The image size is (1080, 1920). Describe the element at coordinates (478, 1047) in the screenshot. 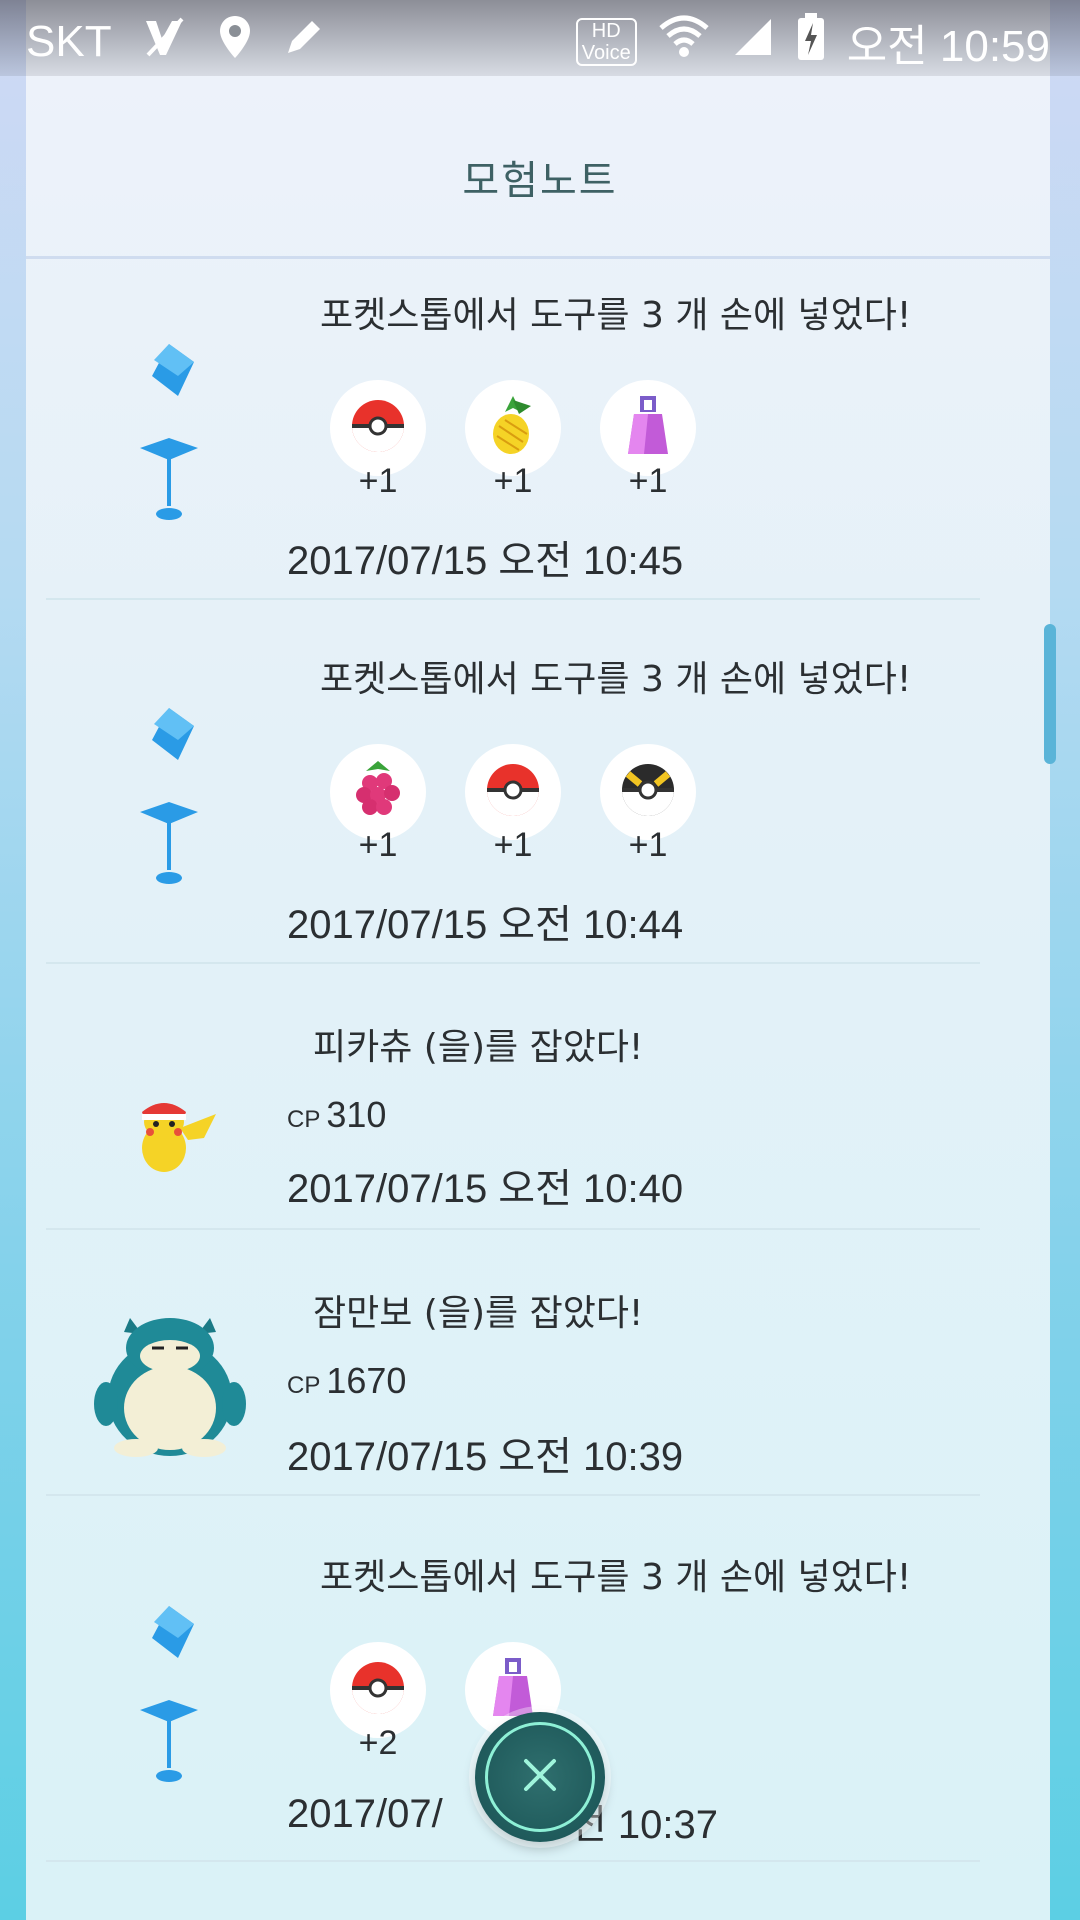

I see `entry-title: 피카츄 (을)를 잡았다!` at that location.